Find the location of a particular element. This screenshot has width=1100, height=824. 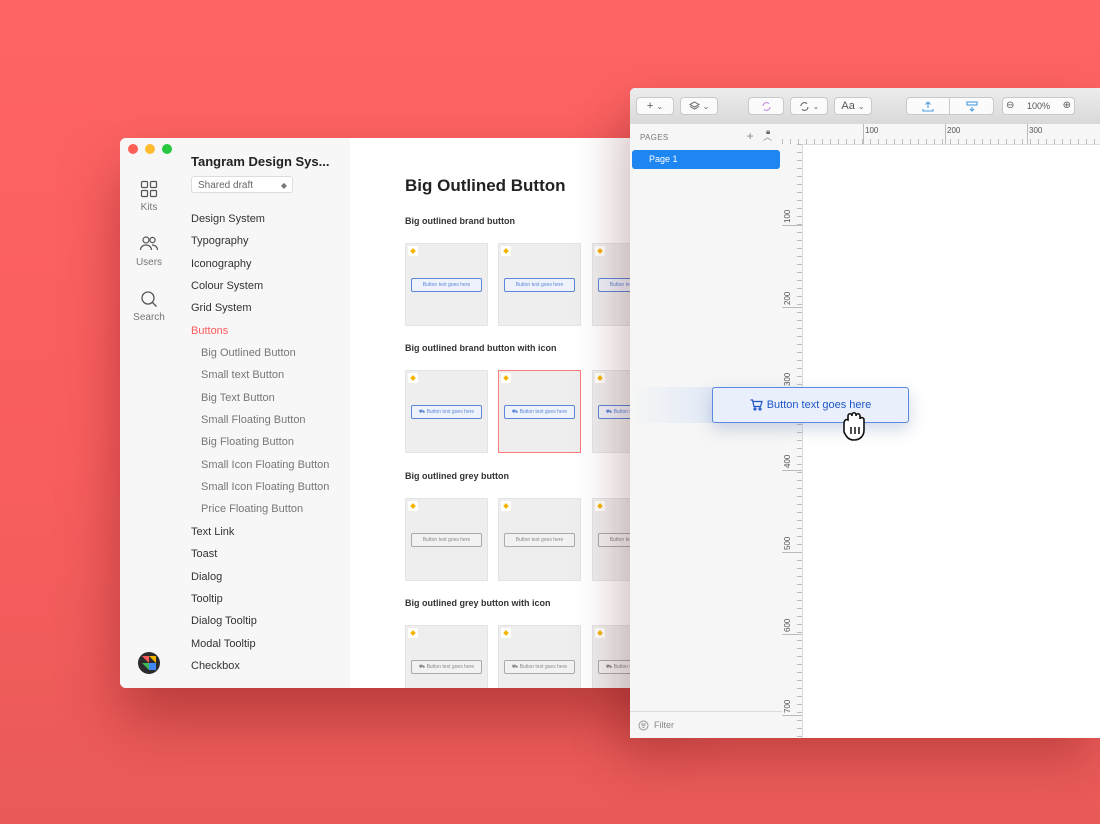

ruler-lock-icon: 🔒︎ is located at coordinates (768, 131).